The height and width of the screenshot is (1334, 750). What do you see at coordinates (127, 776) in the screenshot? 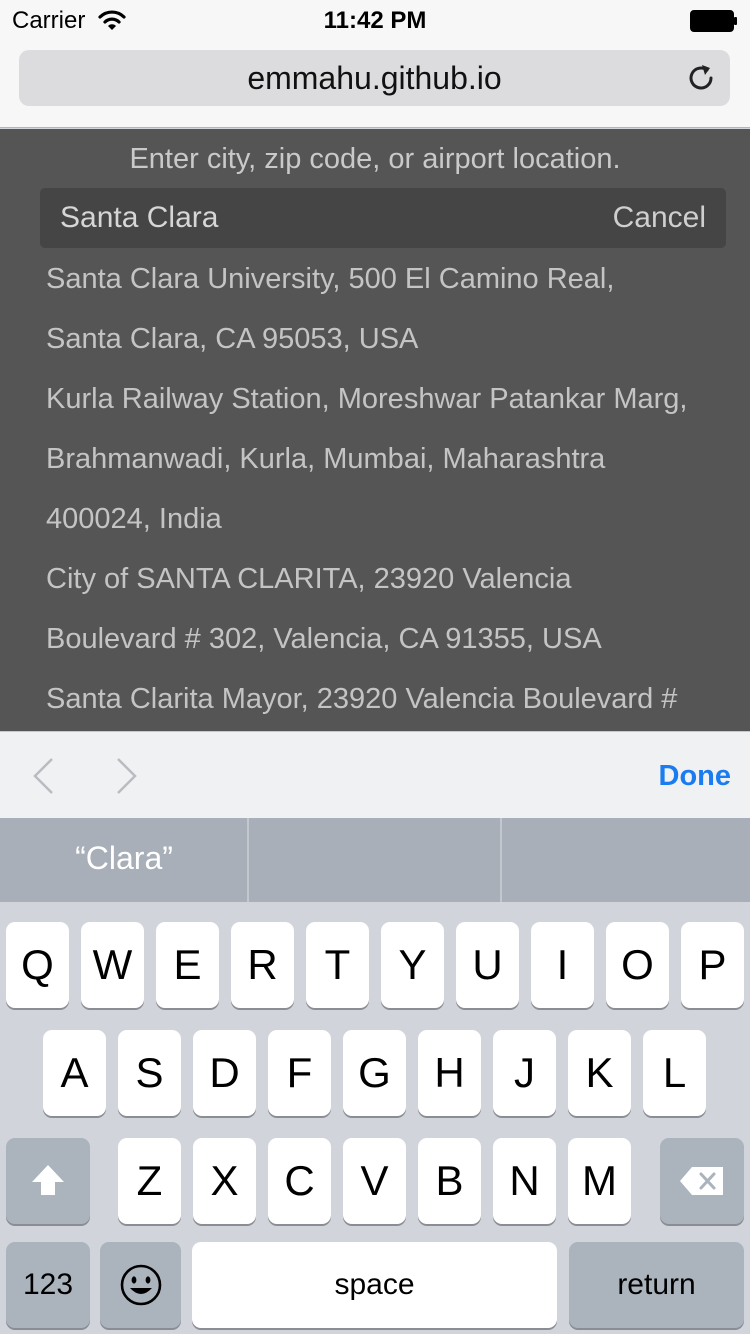
I see `chevron-right-icon` at bounding box center [127, 776].